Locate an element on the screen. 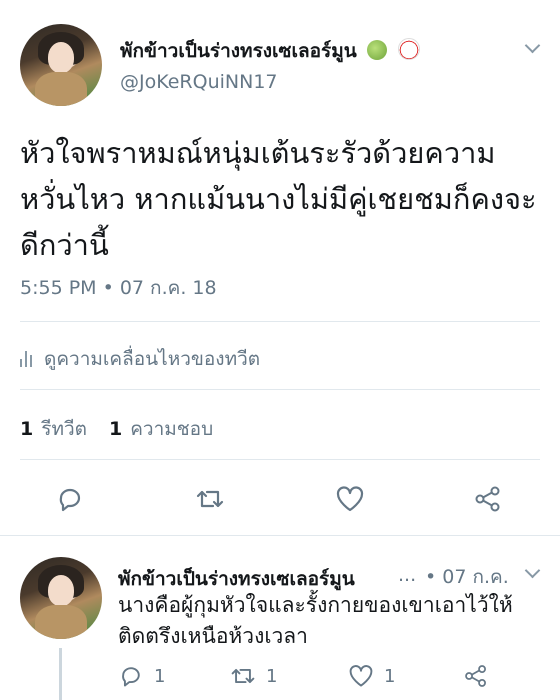  reply-count: 1 is located at coordinates (160, 676).